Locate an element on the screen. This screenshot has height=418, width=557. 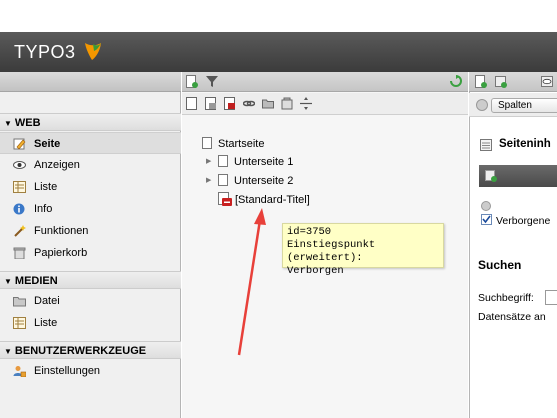
annotation-arrow-icon is located at coordinates (251, 282).